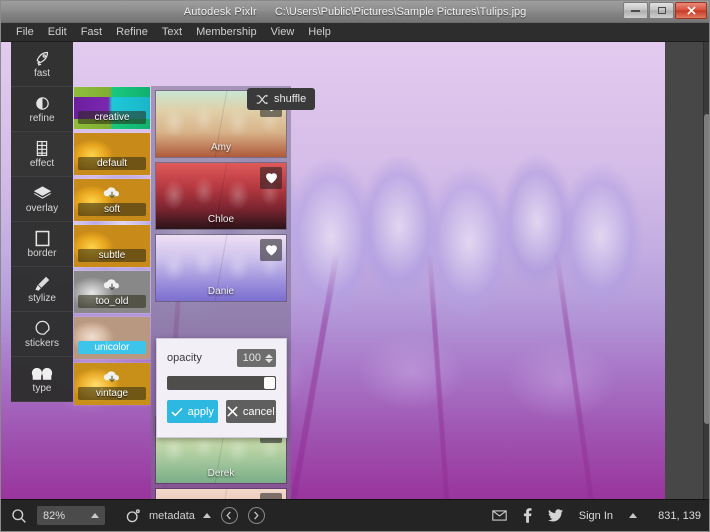 The width and height of the screenshot is (710, 532). What do you see at coordinates (42, 244) in the screenshot?
I see `tool-border: border` at bounding box center [42, 244].